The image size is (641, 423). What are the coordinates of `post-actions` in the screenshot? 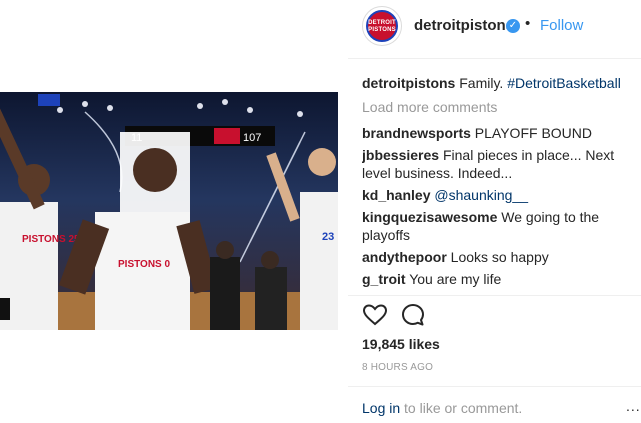 It's located at (412, 316).